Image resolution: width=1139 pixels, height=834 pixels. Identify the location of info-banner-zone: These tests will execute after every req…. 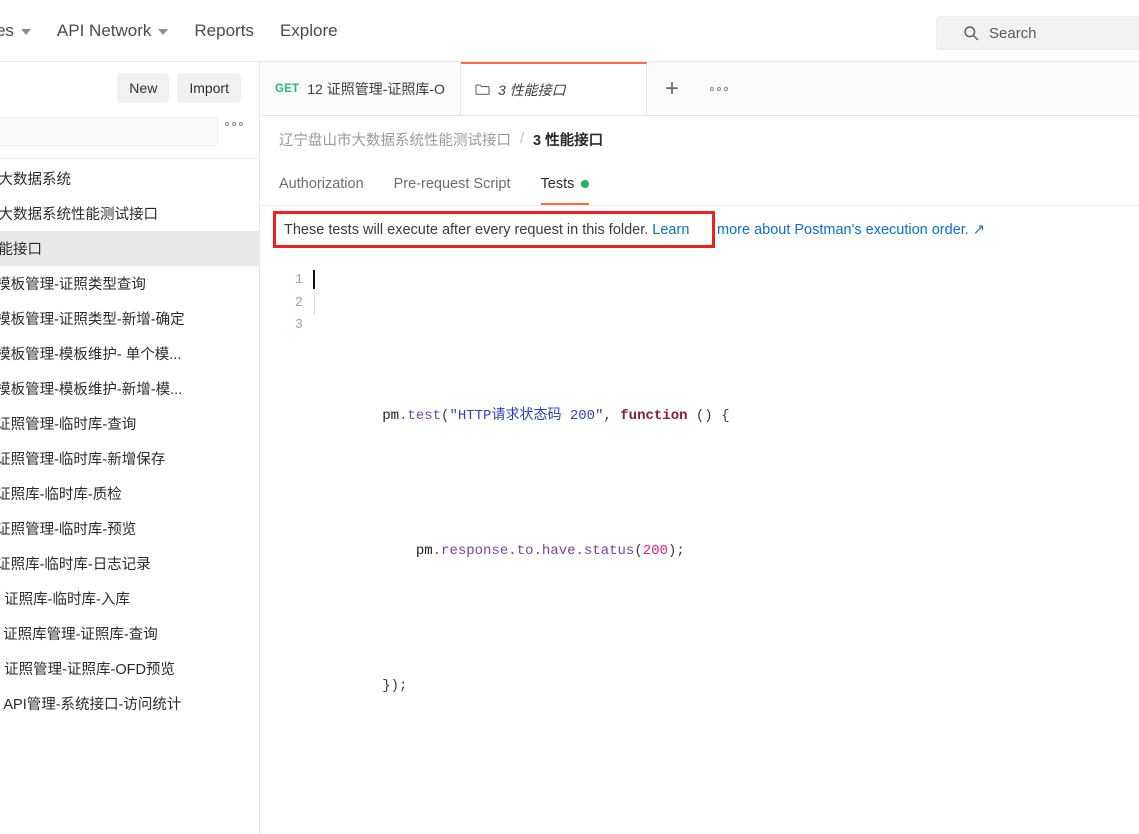
(700, 229).